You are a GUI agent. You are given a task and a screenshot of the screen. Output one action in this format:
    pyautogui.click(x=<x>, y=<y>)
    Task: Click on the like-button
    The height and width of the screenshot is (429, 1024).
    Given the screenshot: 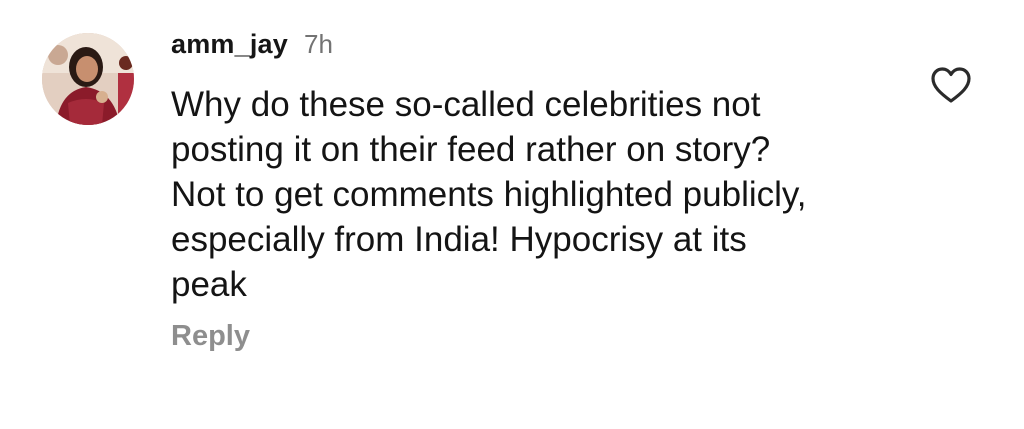 What is the action you would take?
    pyautogui.click(x=951, y=85)
    